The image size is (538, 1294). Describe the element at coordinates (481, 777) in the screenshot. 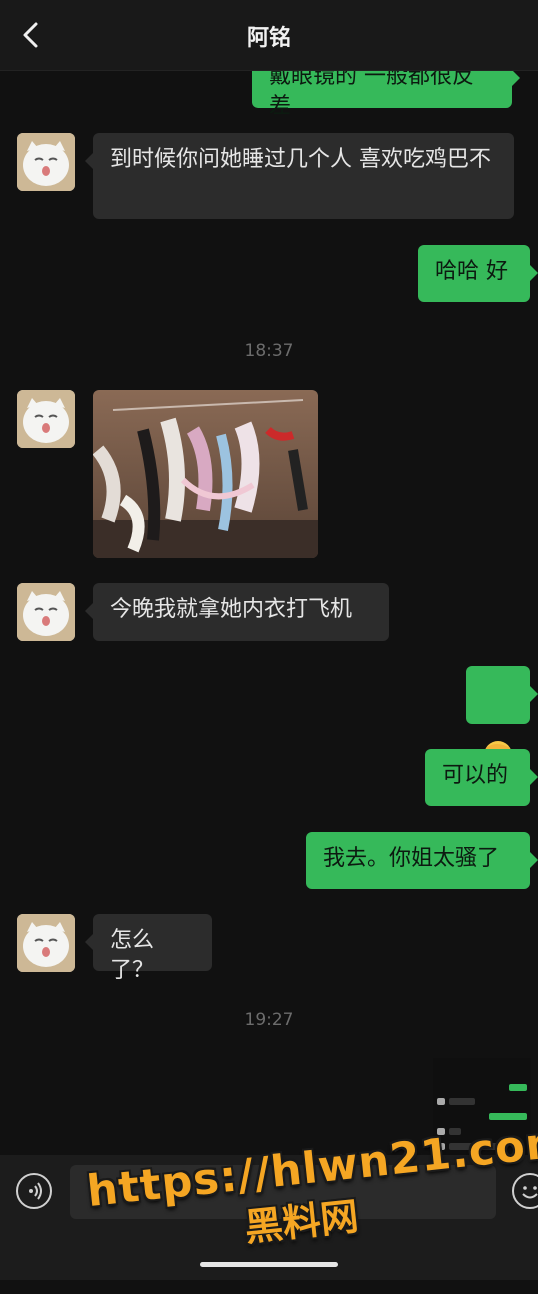

I see `message-bubble-sent: 可以的` at that location.